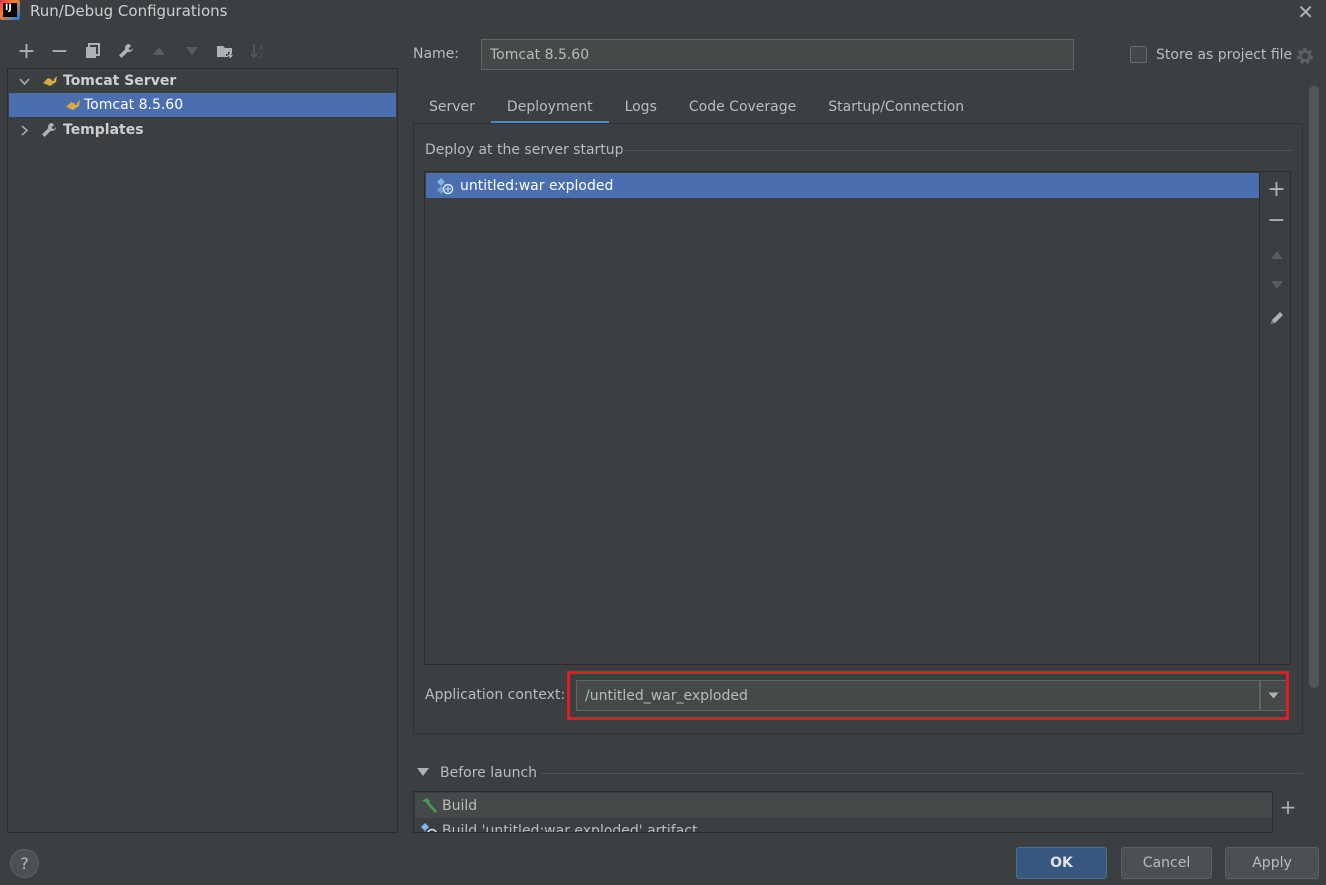 The height and width of the screenshot is (885, 1326). I want to click on add-configuration-button: +, so click(26, 51).